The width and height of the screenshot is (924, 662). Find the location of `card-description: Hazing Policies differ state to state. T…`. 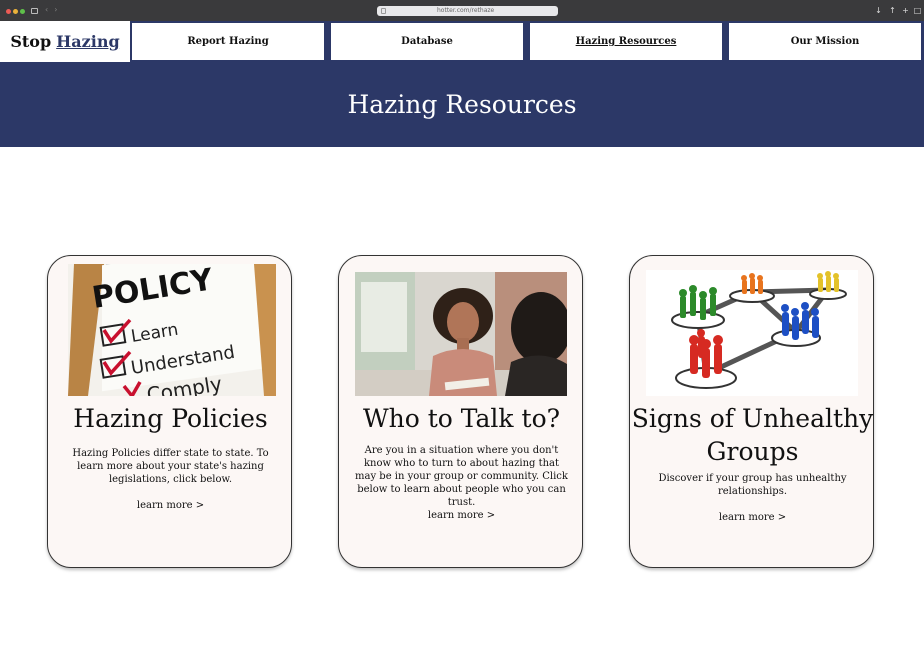

card-description: Hazing Policies differ state to state. T… is located at coordinates (170, 466).